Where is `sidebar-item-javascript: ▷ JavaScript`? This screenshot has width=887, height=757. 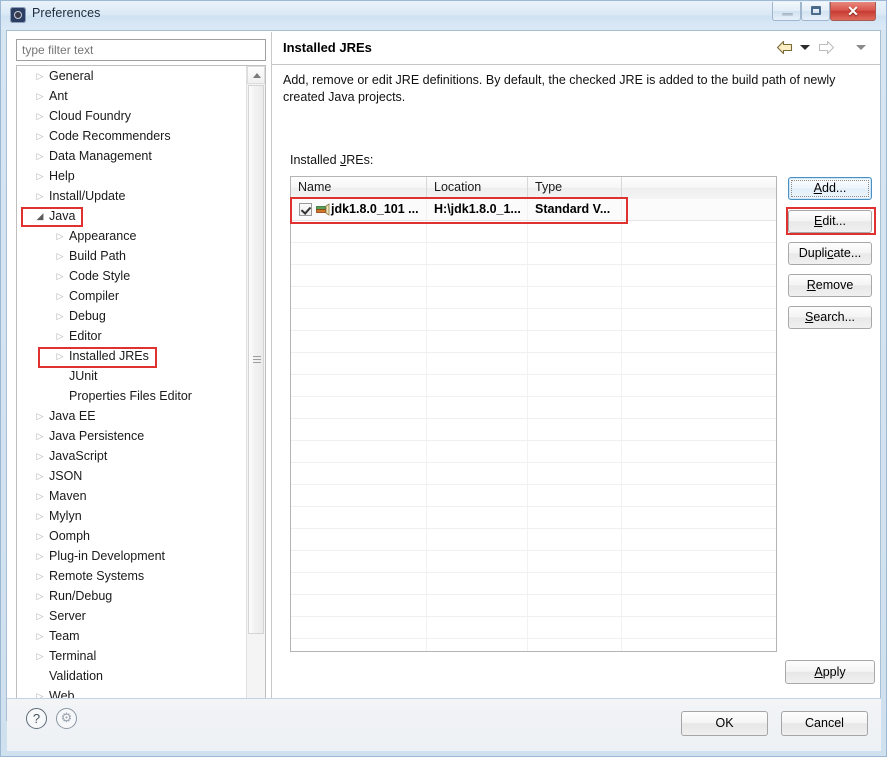
sidebar-item-javascript: ▷ JavaScript is located at coordinates (131, 456).